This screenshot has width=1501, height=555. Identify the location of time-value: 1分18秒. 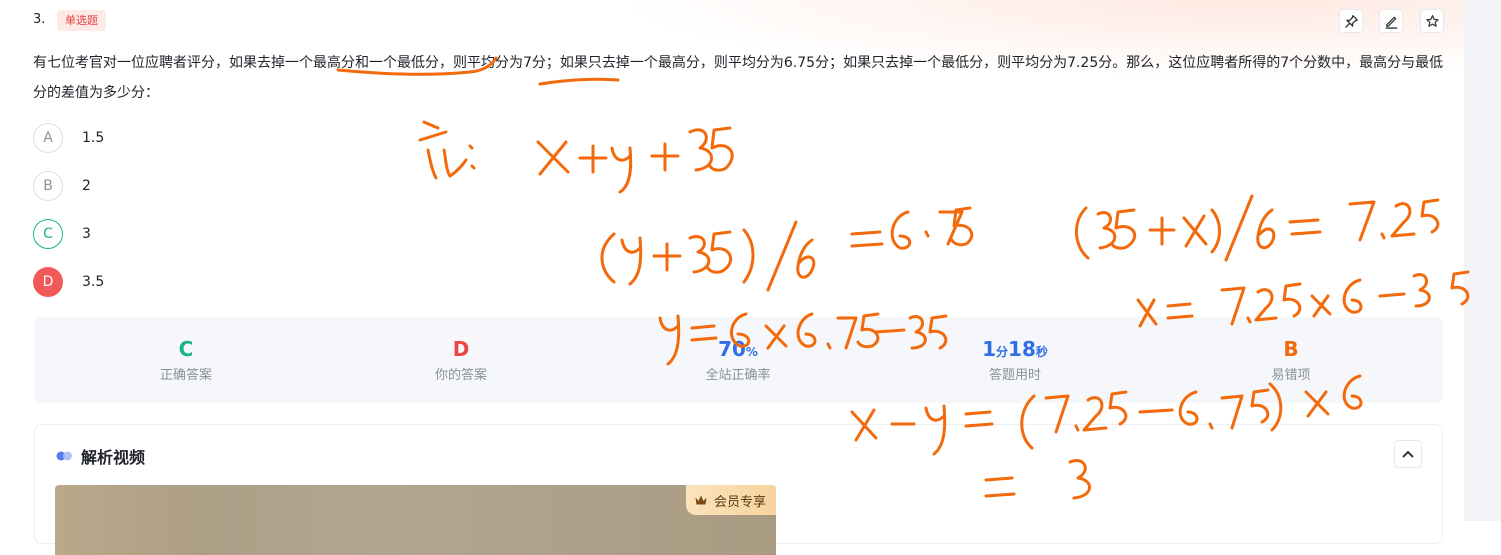
(1015, 349).